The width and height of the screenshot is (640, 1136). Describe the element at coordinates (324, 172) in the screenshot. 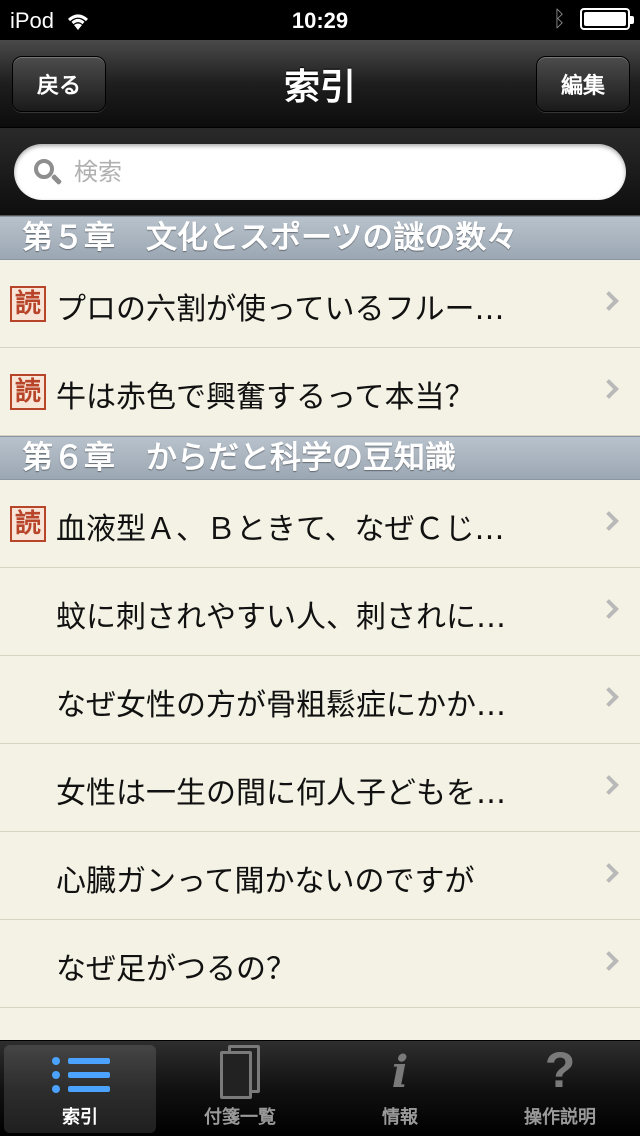

I see `search-input` at that location.